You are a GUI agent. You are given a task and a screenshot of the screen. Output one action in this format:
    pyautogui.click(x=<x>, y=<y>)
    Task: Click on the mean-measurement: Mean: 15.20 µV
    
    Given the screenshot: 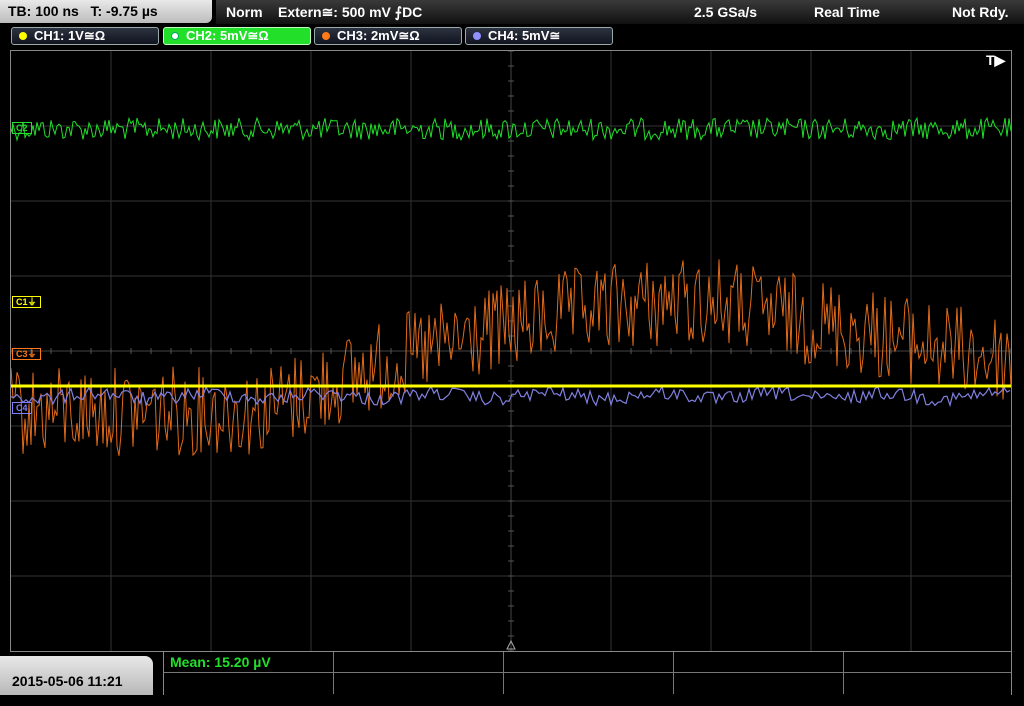 What is the action you would take?
    pyautogui.click(x=220, y=662)
    